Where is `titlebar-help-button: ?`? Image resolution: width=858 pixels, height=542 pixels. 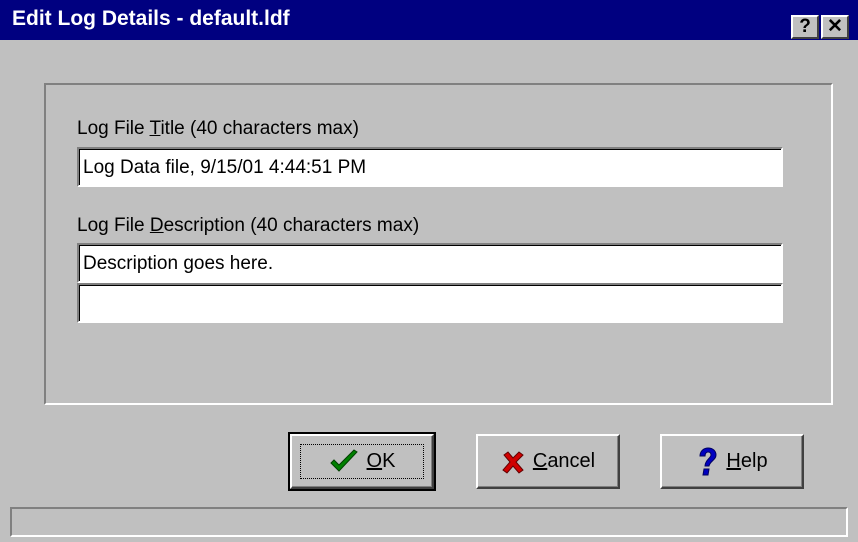 titlebar-help-button: ? is located at coordinates (805, 27).